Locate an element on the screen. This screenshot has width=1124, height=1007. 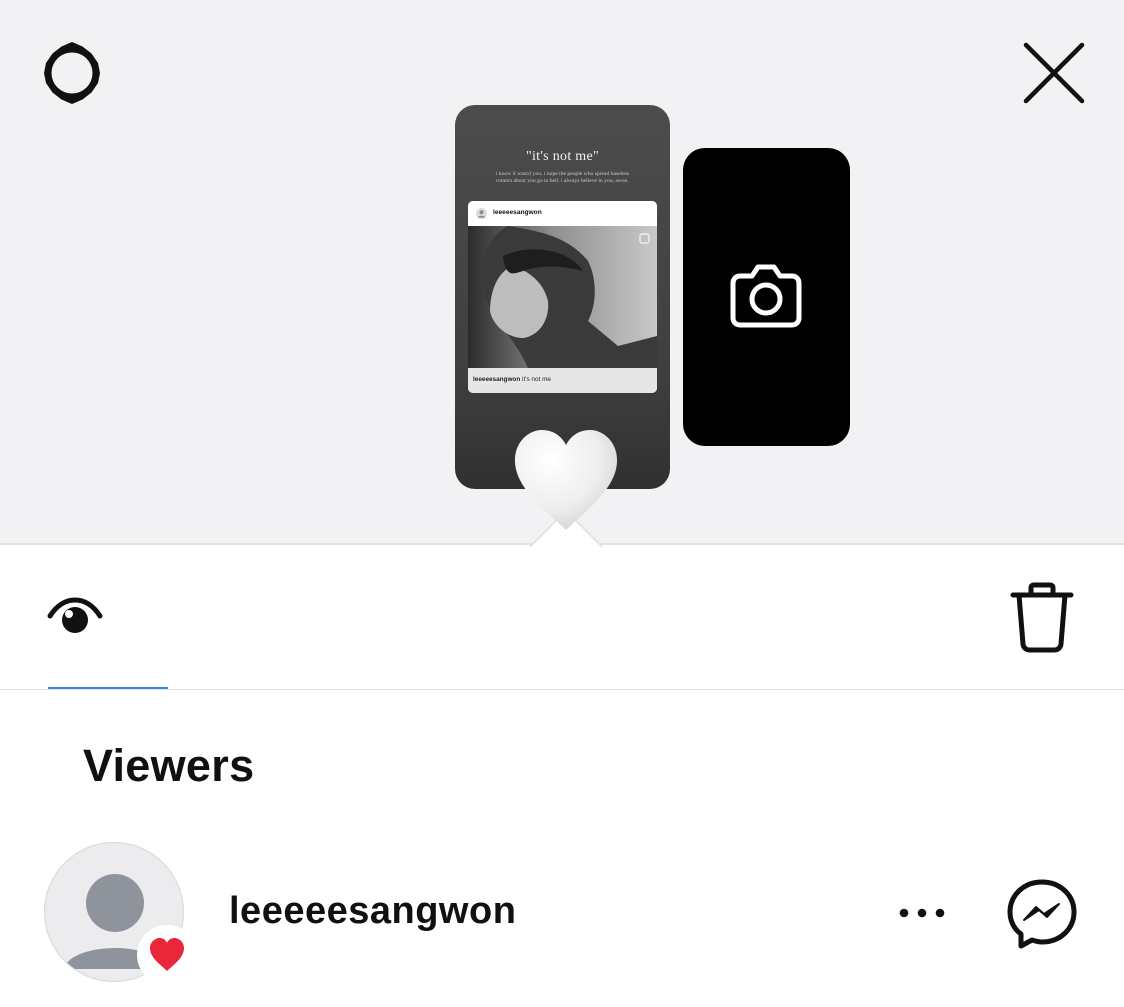
shared-post: leeeeesangwon leeeeesangwon it's not me is located at coordinates (562, 297).